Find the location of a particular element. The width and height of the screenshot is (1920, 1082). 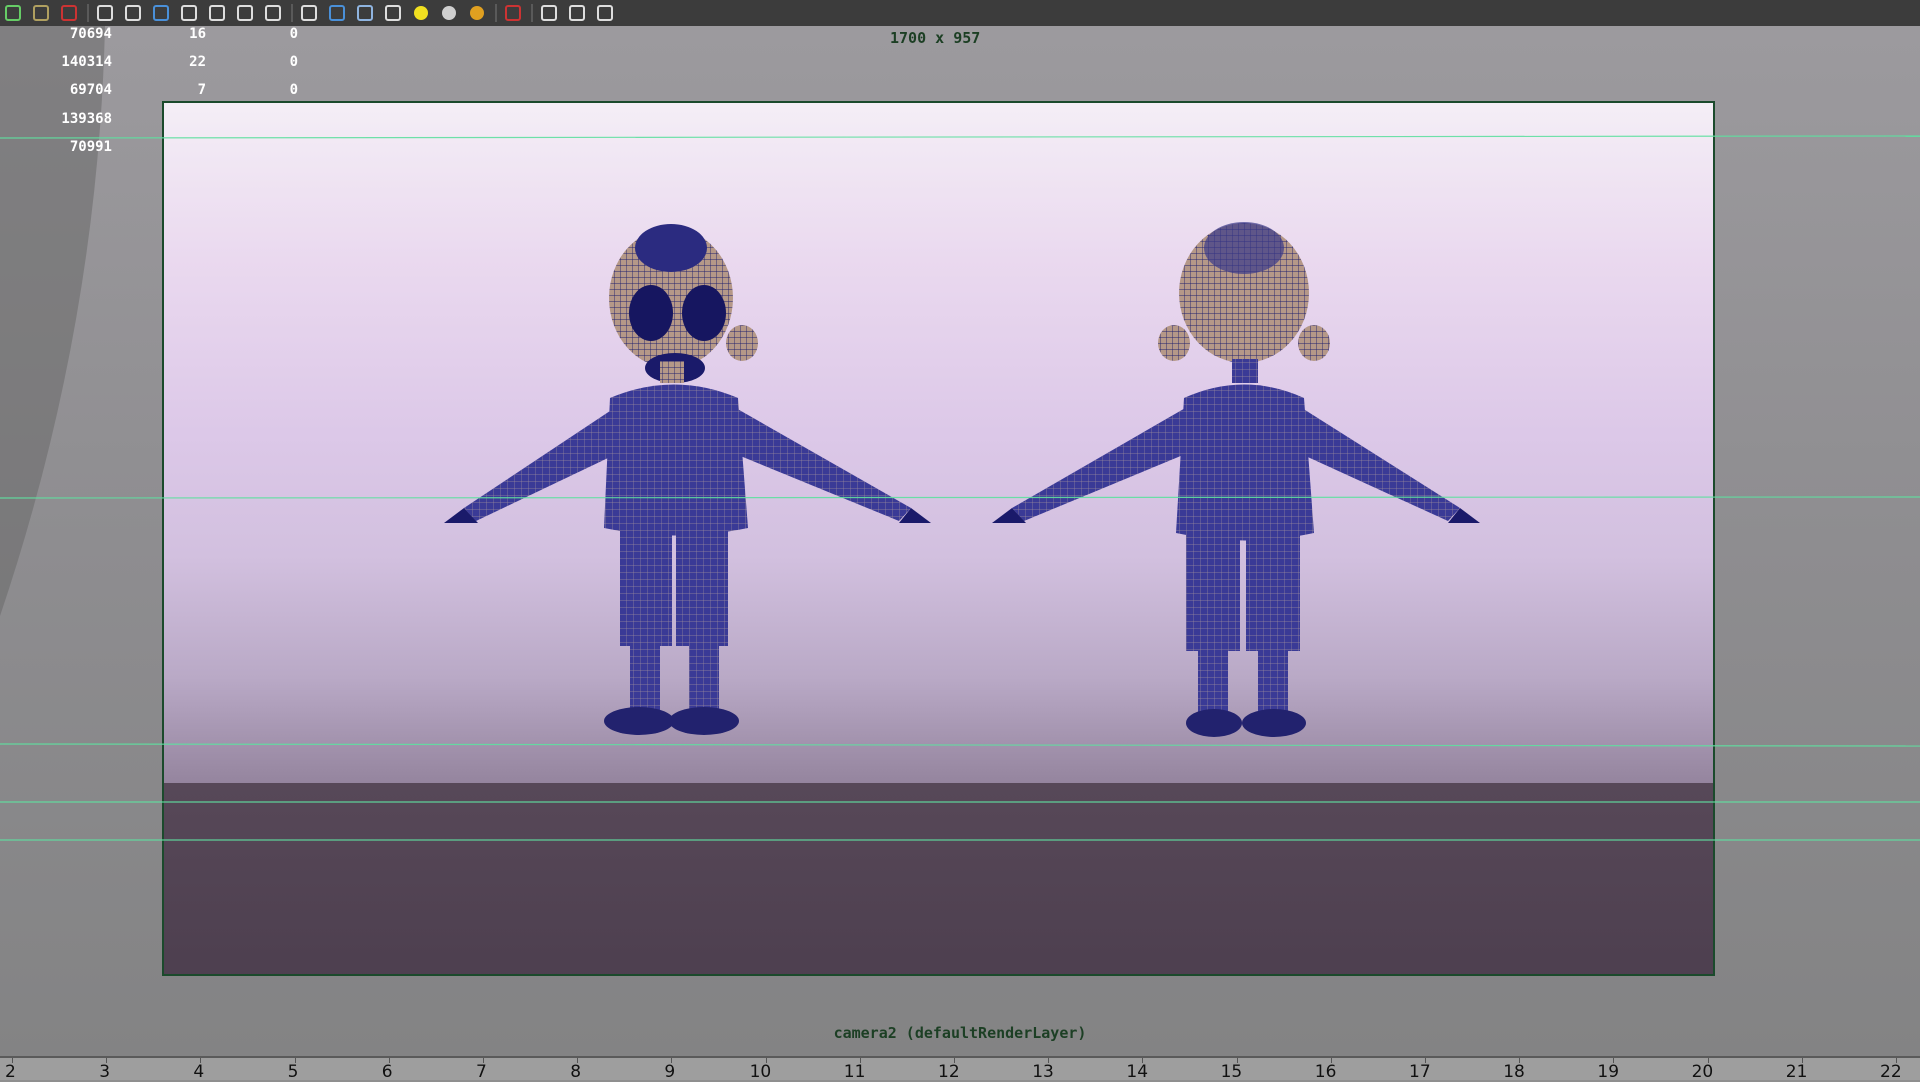

camera-resolution-gate-icon is located at coordinates (161, 13).